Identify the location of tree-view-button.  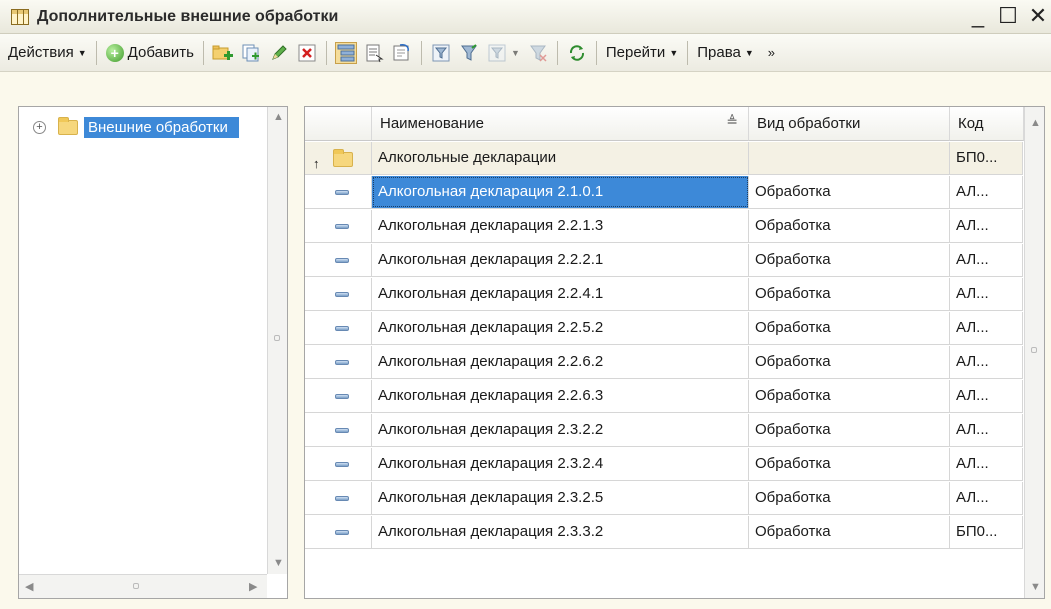
(402, 53).